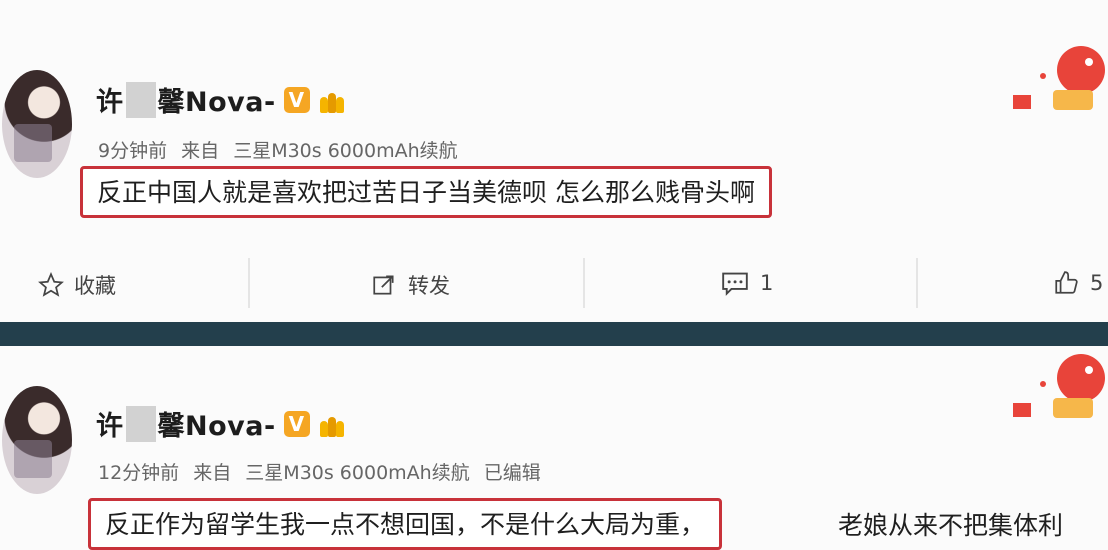 This screenshot has width=1108, height=550. I want to click on like-button: 5, so click(1077, 283).